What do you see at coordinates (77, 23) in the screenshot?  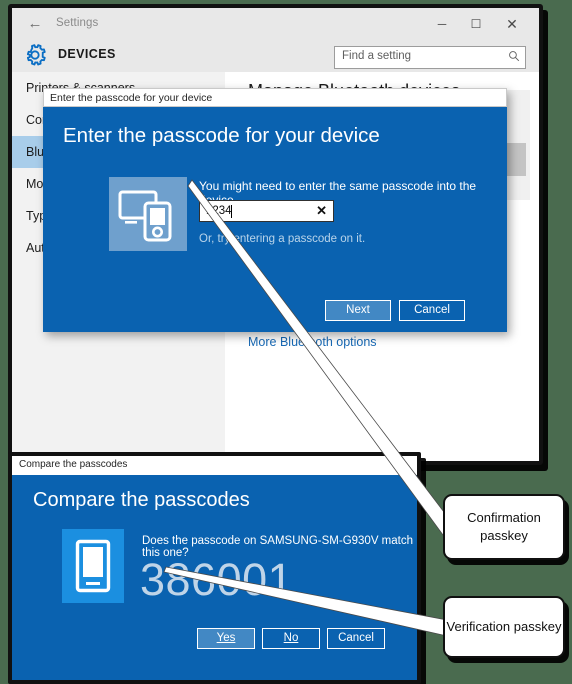 I see `window-title: Settings` at bounding box center [77, 23].